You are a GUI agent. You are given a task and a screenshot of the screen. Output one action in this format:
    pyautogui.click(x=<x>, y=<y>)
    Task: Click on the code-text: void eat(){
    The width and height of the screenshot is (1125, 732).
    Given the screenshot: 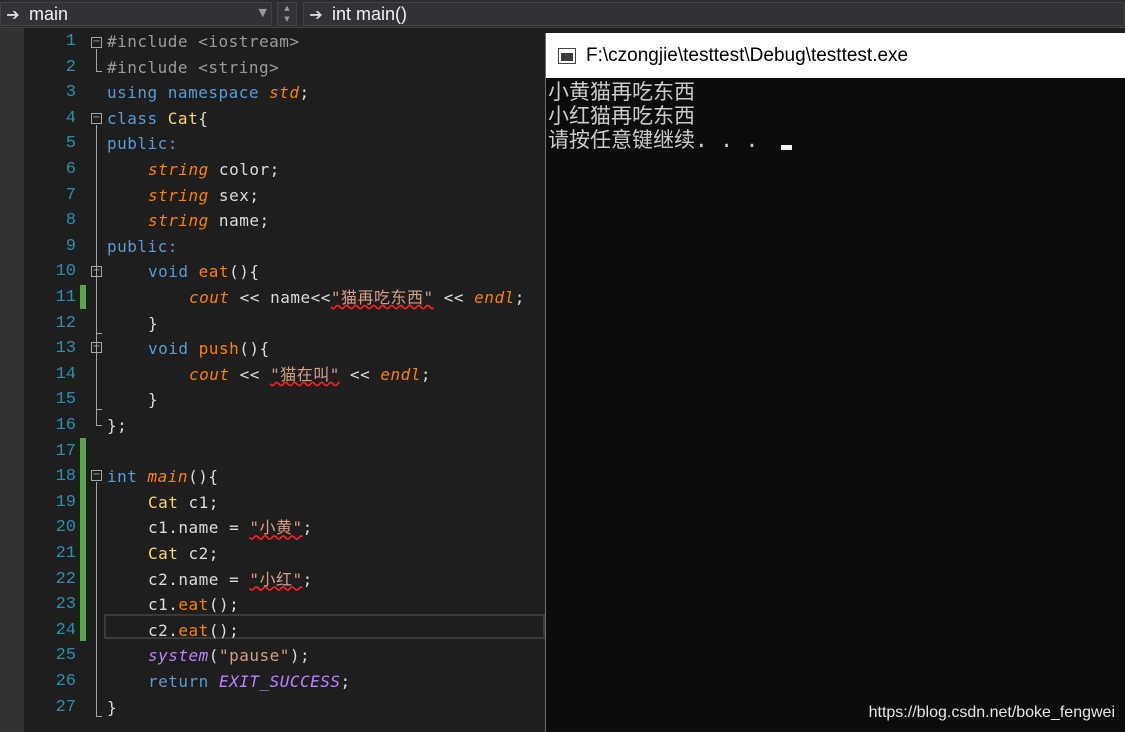 What is the action you would take?
    pyautogui.click(x=203, y=272)
    